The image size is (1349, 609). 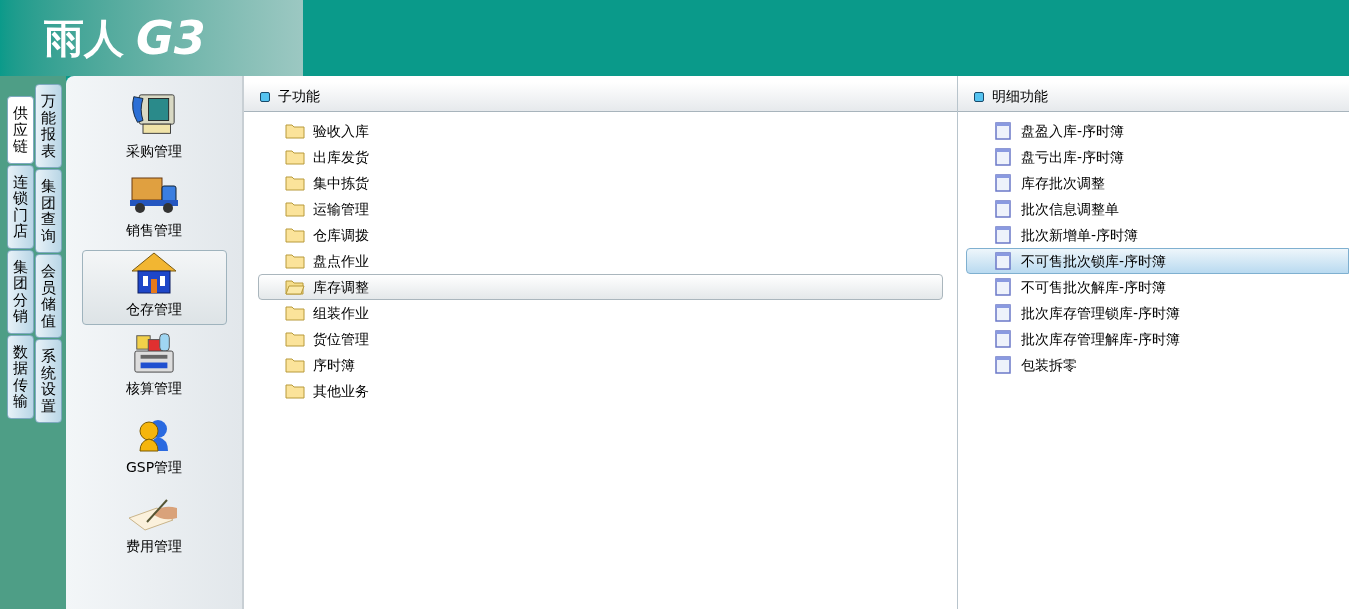 What do you see at coordinates (1157, 131) in the screenshot?
I see `detail-item: 盘盈入库-序时簿` at bounding box center [1157, 131].